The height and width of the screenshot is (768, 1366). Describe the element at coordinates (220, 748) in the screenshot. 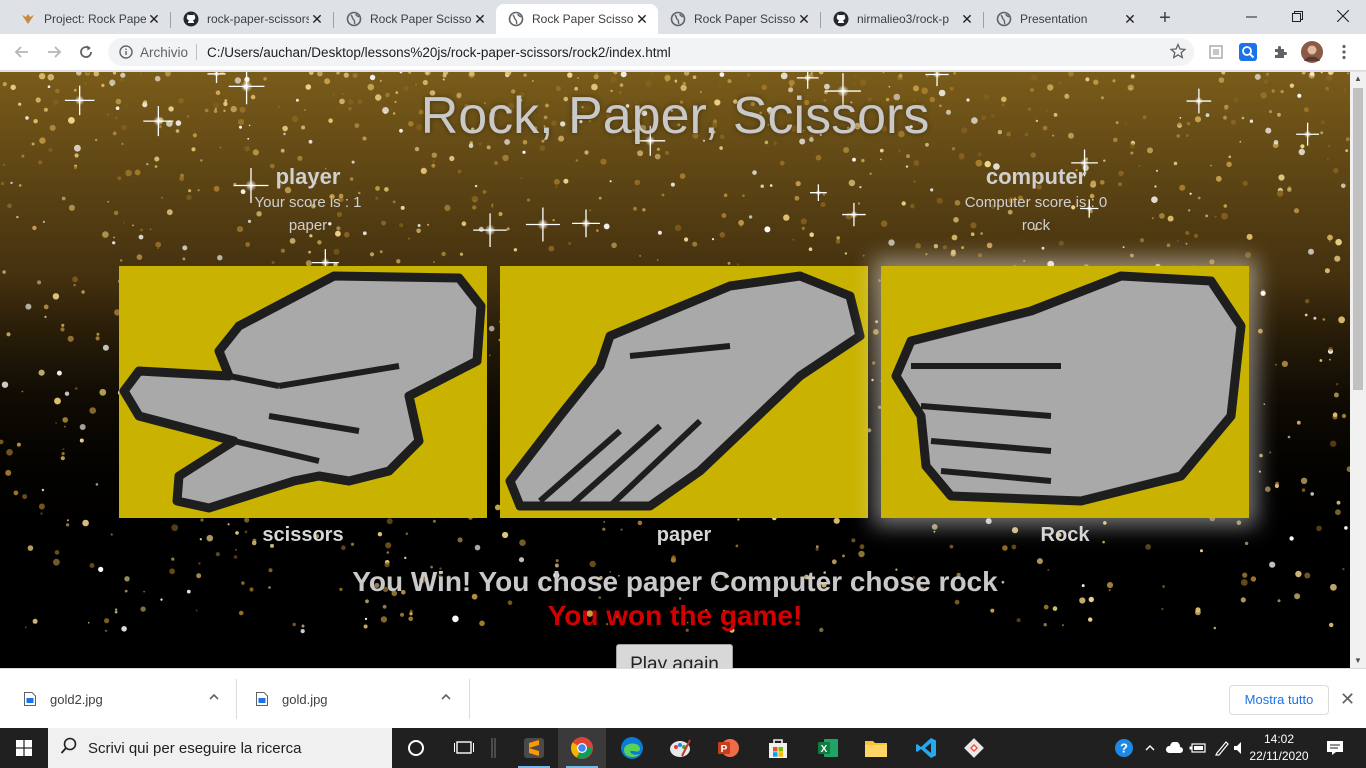

I see `taskbar-search-input: Scrivi qui per eseguire la ricerca` at that location.